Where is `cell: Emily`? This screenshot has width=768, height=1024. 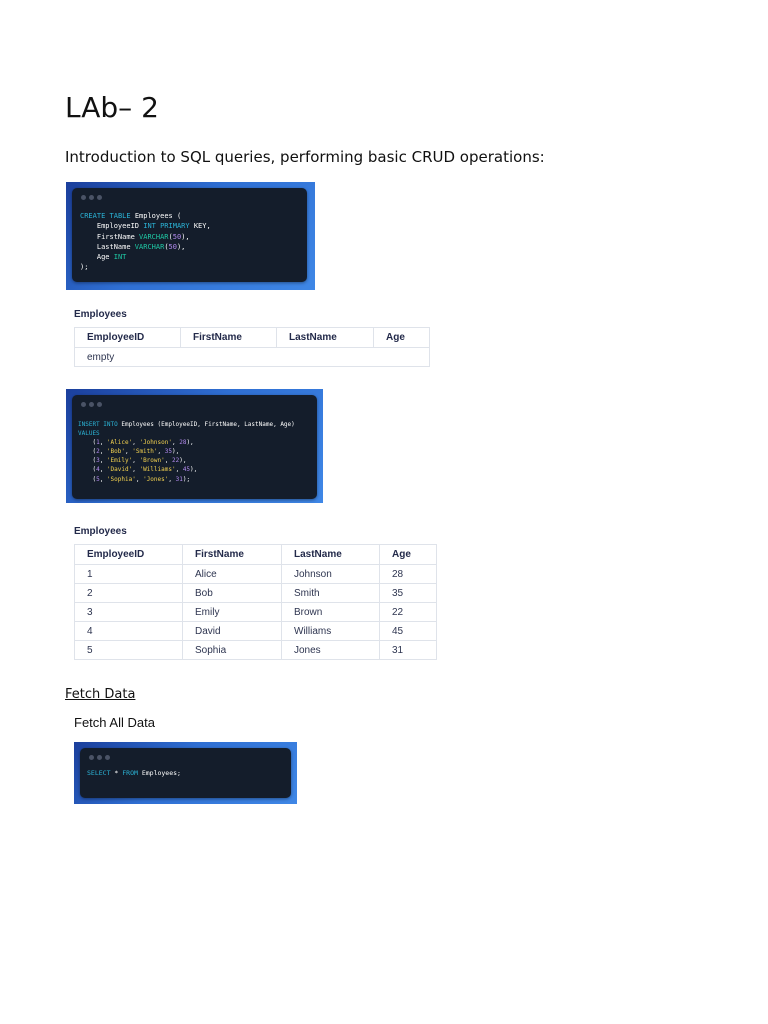
cell: Emily is located at coordinates (232, 612).